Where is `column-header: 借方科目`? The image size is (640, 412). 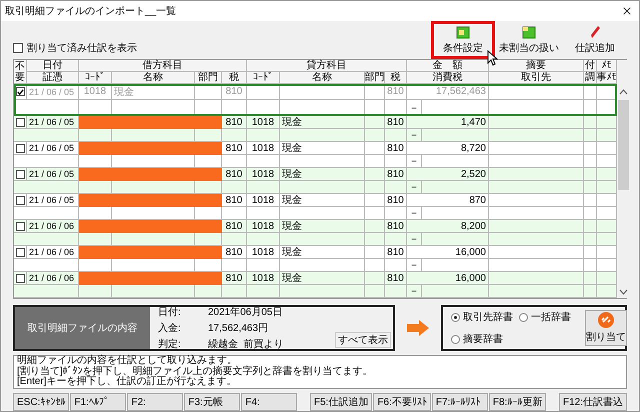 column-header: 借方科目 is located at coordinates (163, 66).